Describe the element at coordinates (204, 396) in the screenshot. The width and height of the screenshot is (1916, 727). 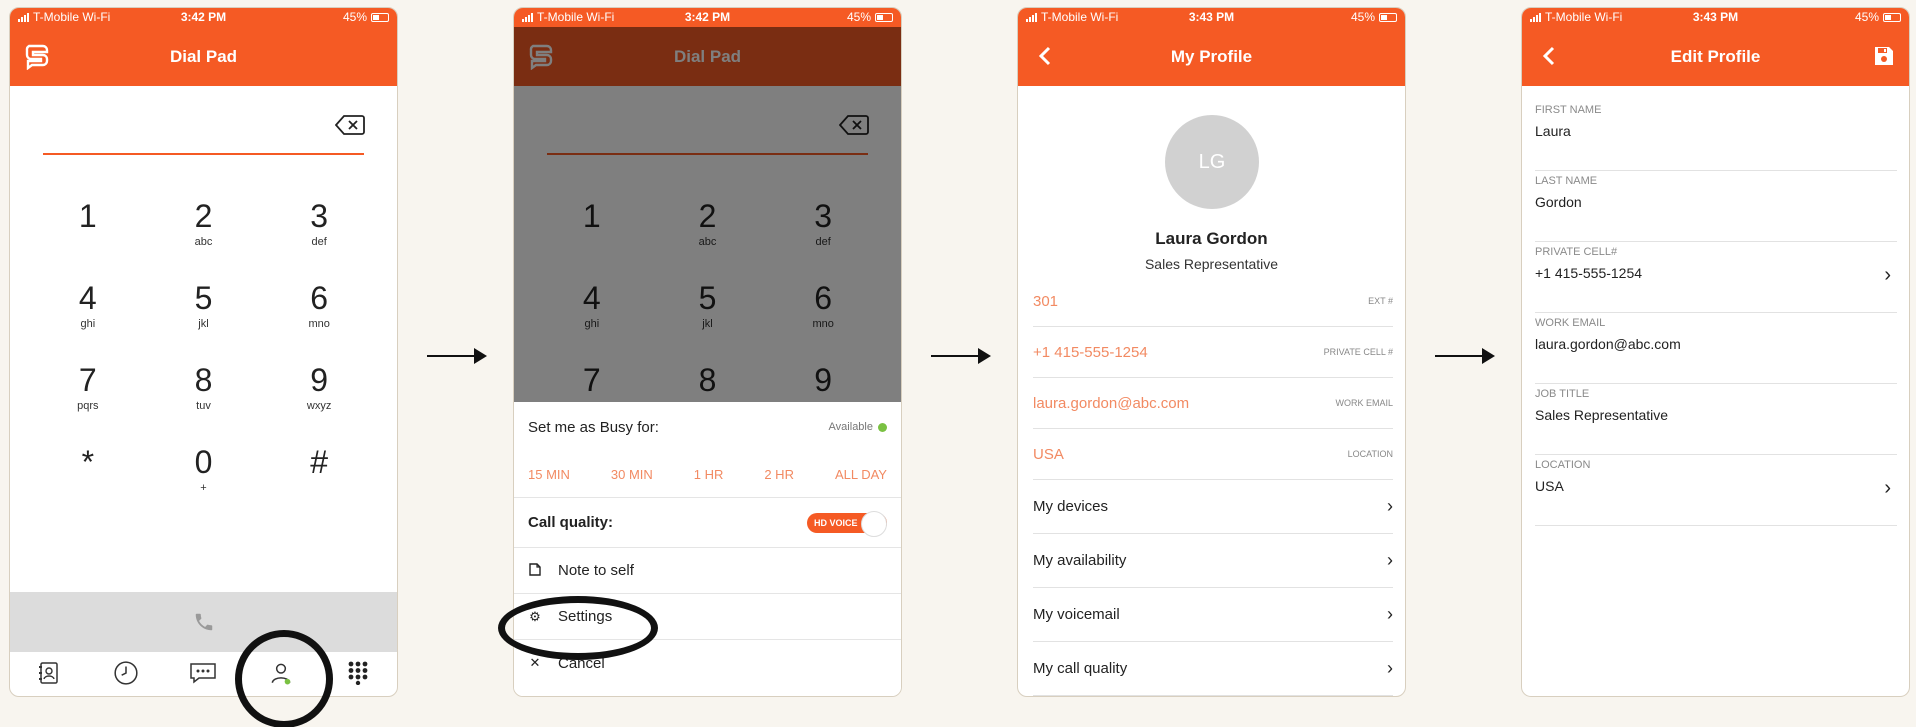
I see `key-8: 8 tuv` at that location.